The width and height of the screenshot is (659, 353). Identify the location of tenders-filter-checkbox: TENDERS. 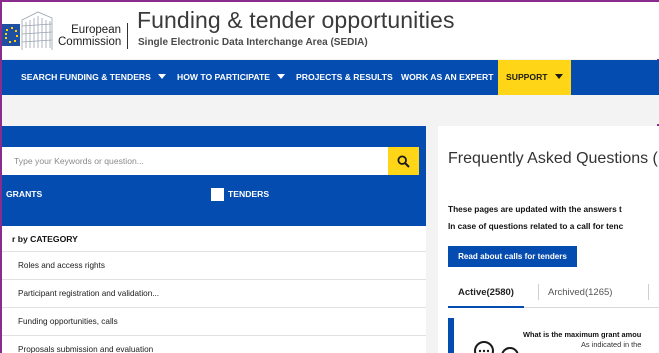
(240, 194).